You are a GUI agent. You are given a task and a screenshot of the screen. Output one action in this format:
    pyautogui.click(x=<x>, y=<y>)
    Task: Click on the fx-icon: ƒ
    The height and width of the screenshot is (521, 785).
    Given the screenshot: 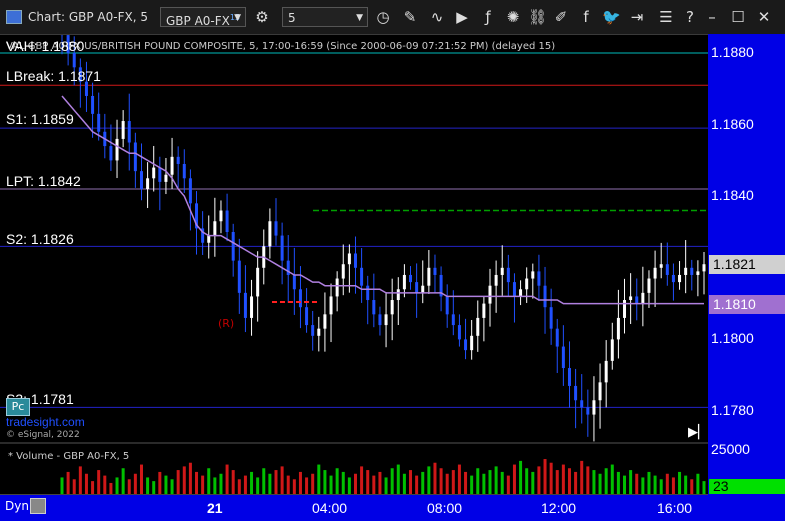 What is the action you would take?
    pyautogui.click(x=488, y=17)
    